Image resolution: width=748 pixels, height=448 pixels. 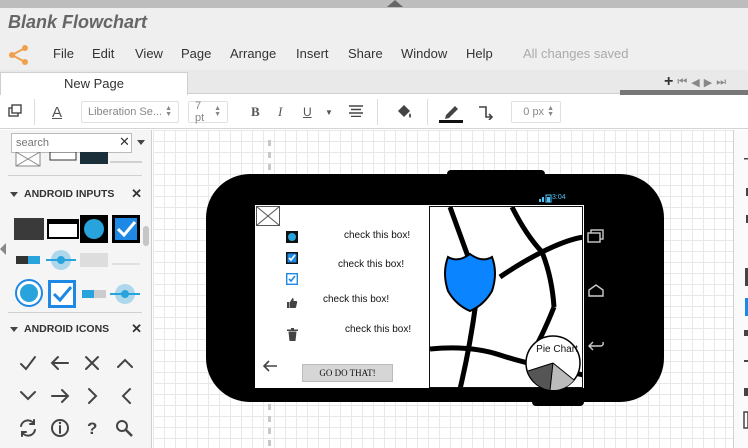 I want to click on menu-view: View, so click(x=149, y=53).